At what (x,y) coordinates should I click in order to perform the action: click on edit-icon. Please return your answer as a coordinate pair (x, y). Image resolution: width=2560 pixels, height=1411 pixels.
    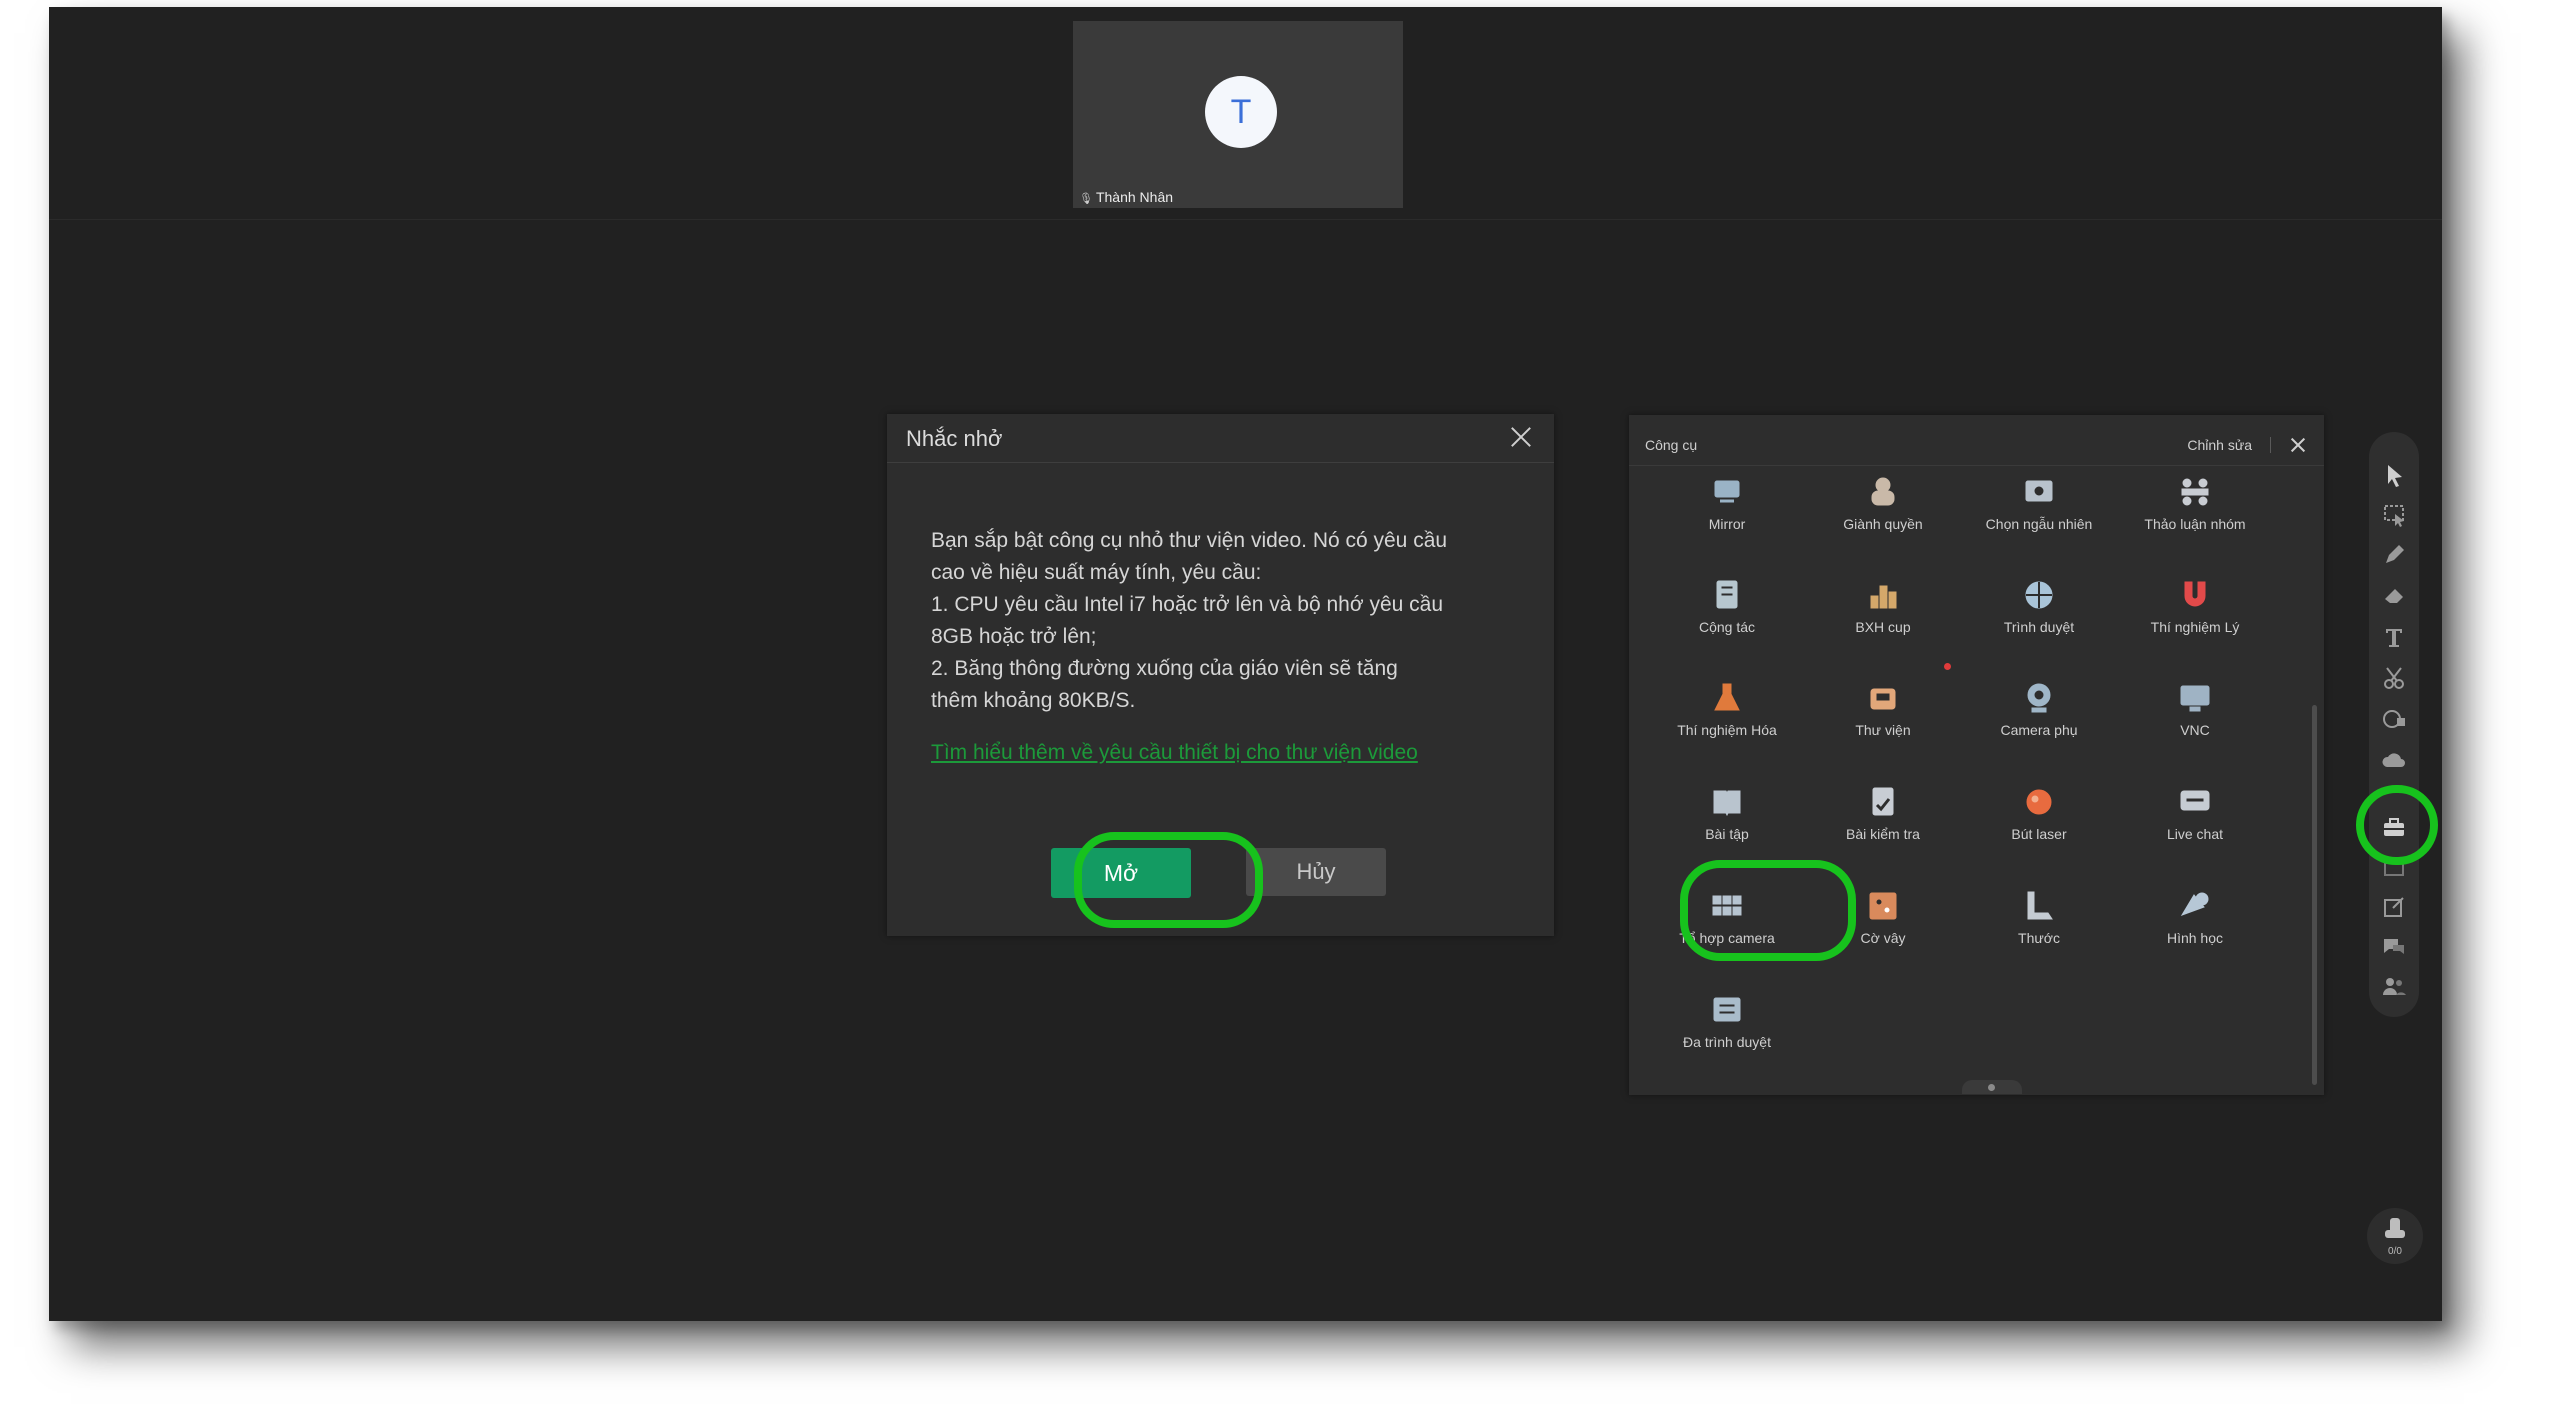
    Looking at the image, I should click on (2394, 907).